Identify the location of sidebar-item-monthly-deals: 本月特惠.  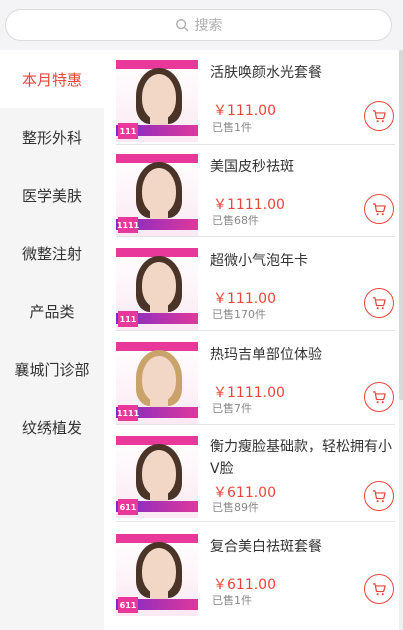
(52, 79).